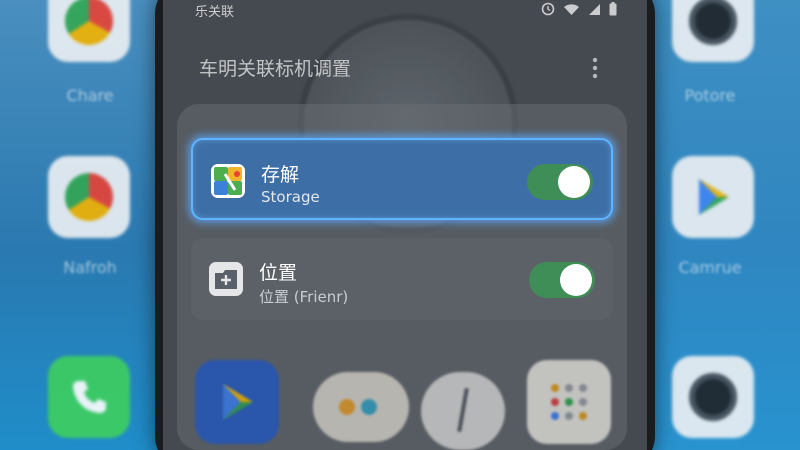  I want to click on permission-subtitle: 位置 (Frienr), so click(304, 297).